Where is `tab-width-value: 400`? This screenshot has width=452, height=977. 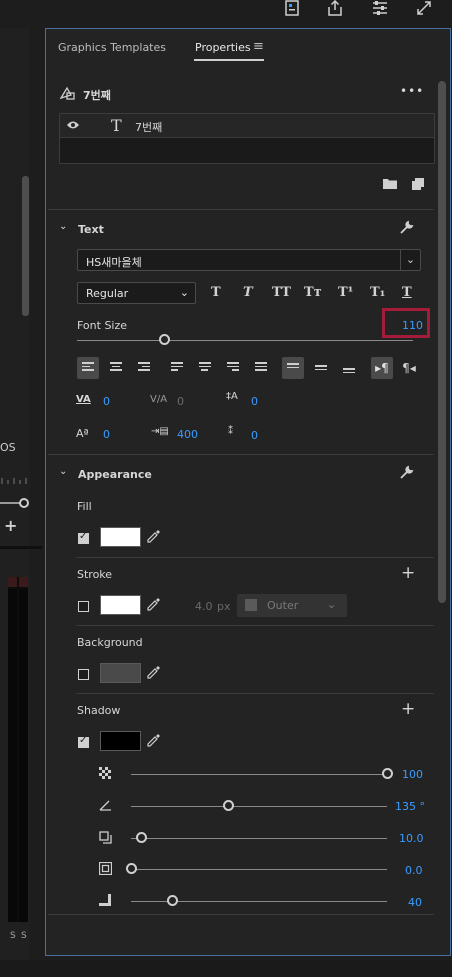
tab-width-value: 400 is located at coordinates (187, 434).